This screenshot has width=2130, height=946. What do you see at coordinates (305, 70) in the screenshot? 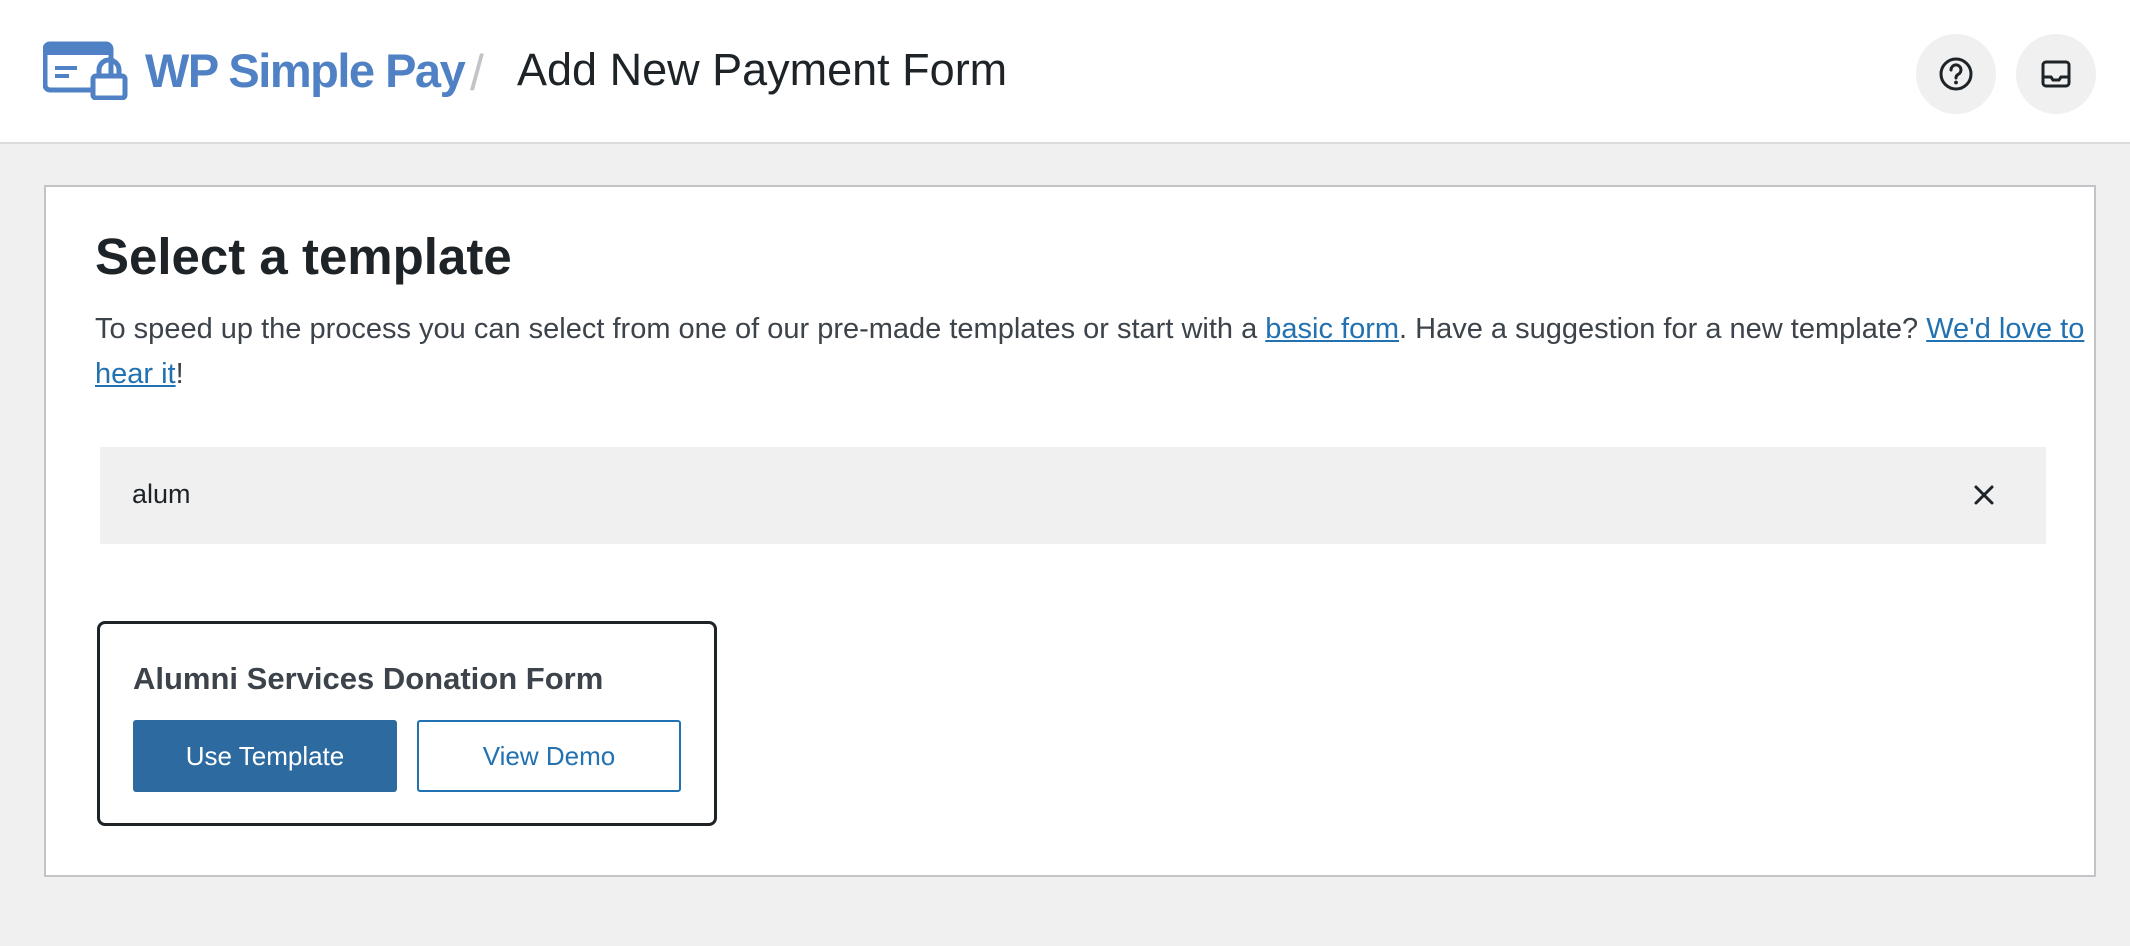
I see `brand-name: WP Simple Pay` at bounding box center [305, 70].